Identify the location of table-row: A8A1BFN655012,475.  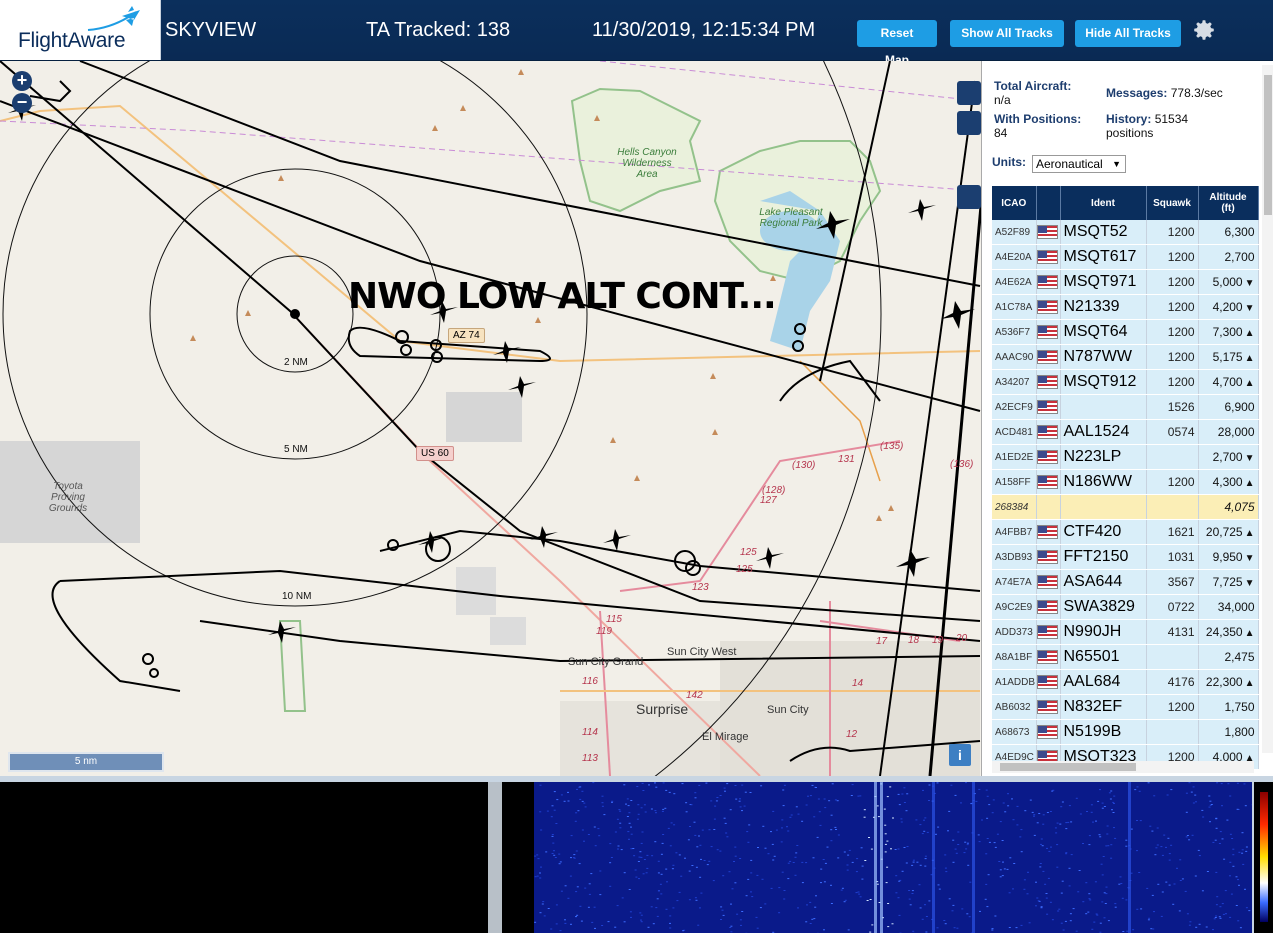
(1125, 657).